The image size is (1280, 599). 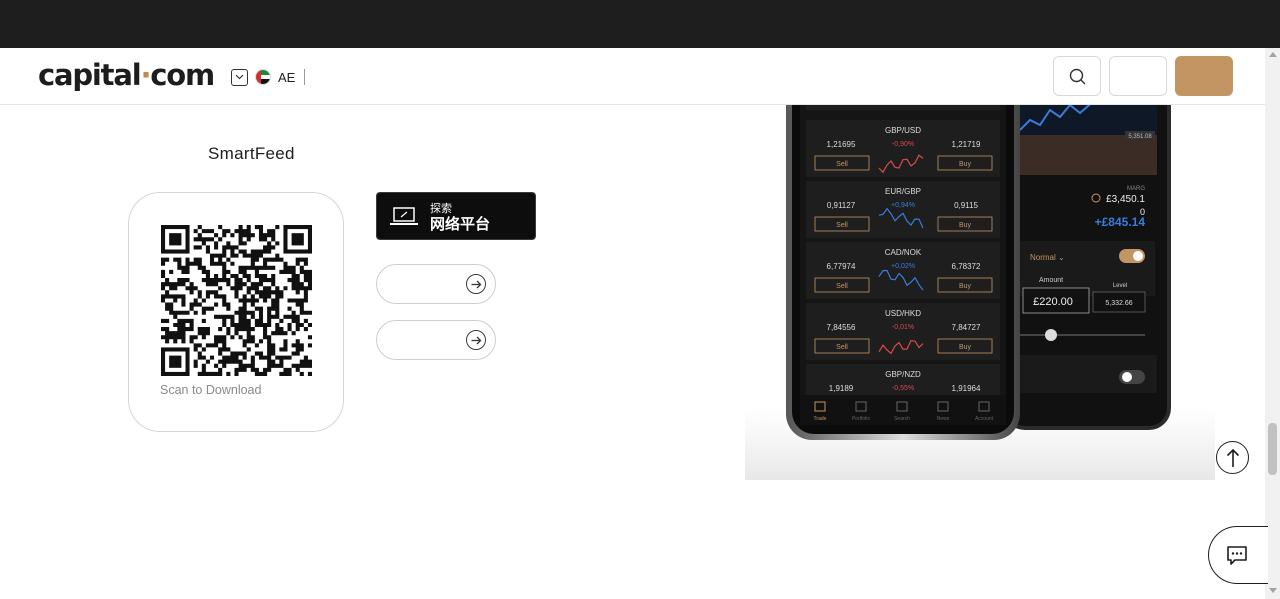 What do you see at coordinates (436, 340) in the screenshot?
I see `google-play-button` at bounding box center [436, 340].